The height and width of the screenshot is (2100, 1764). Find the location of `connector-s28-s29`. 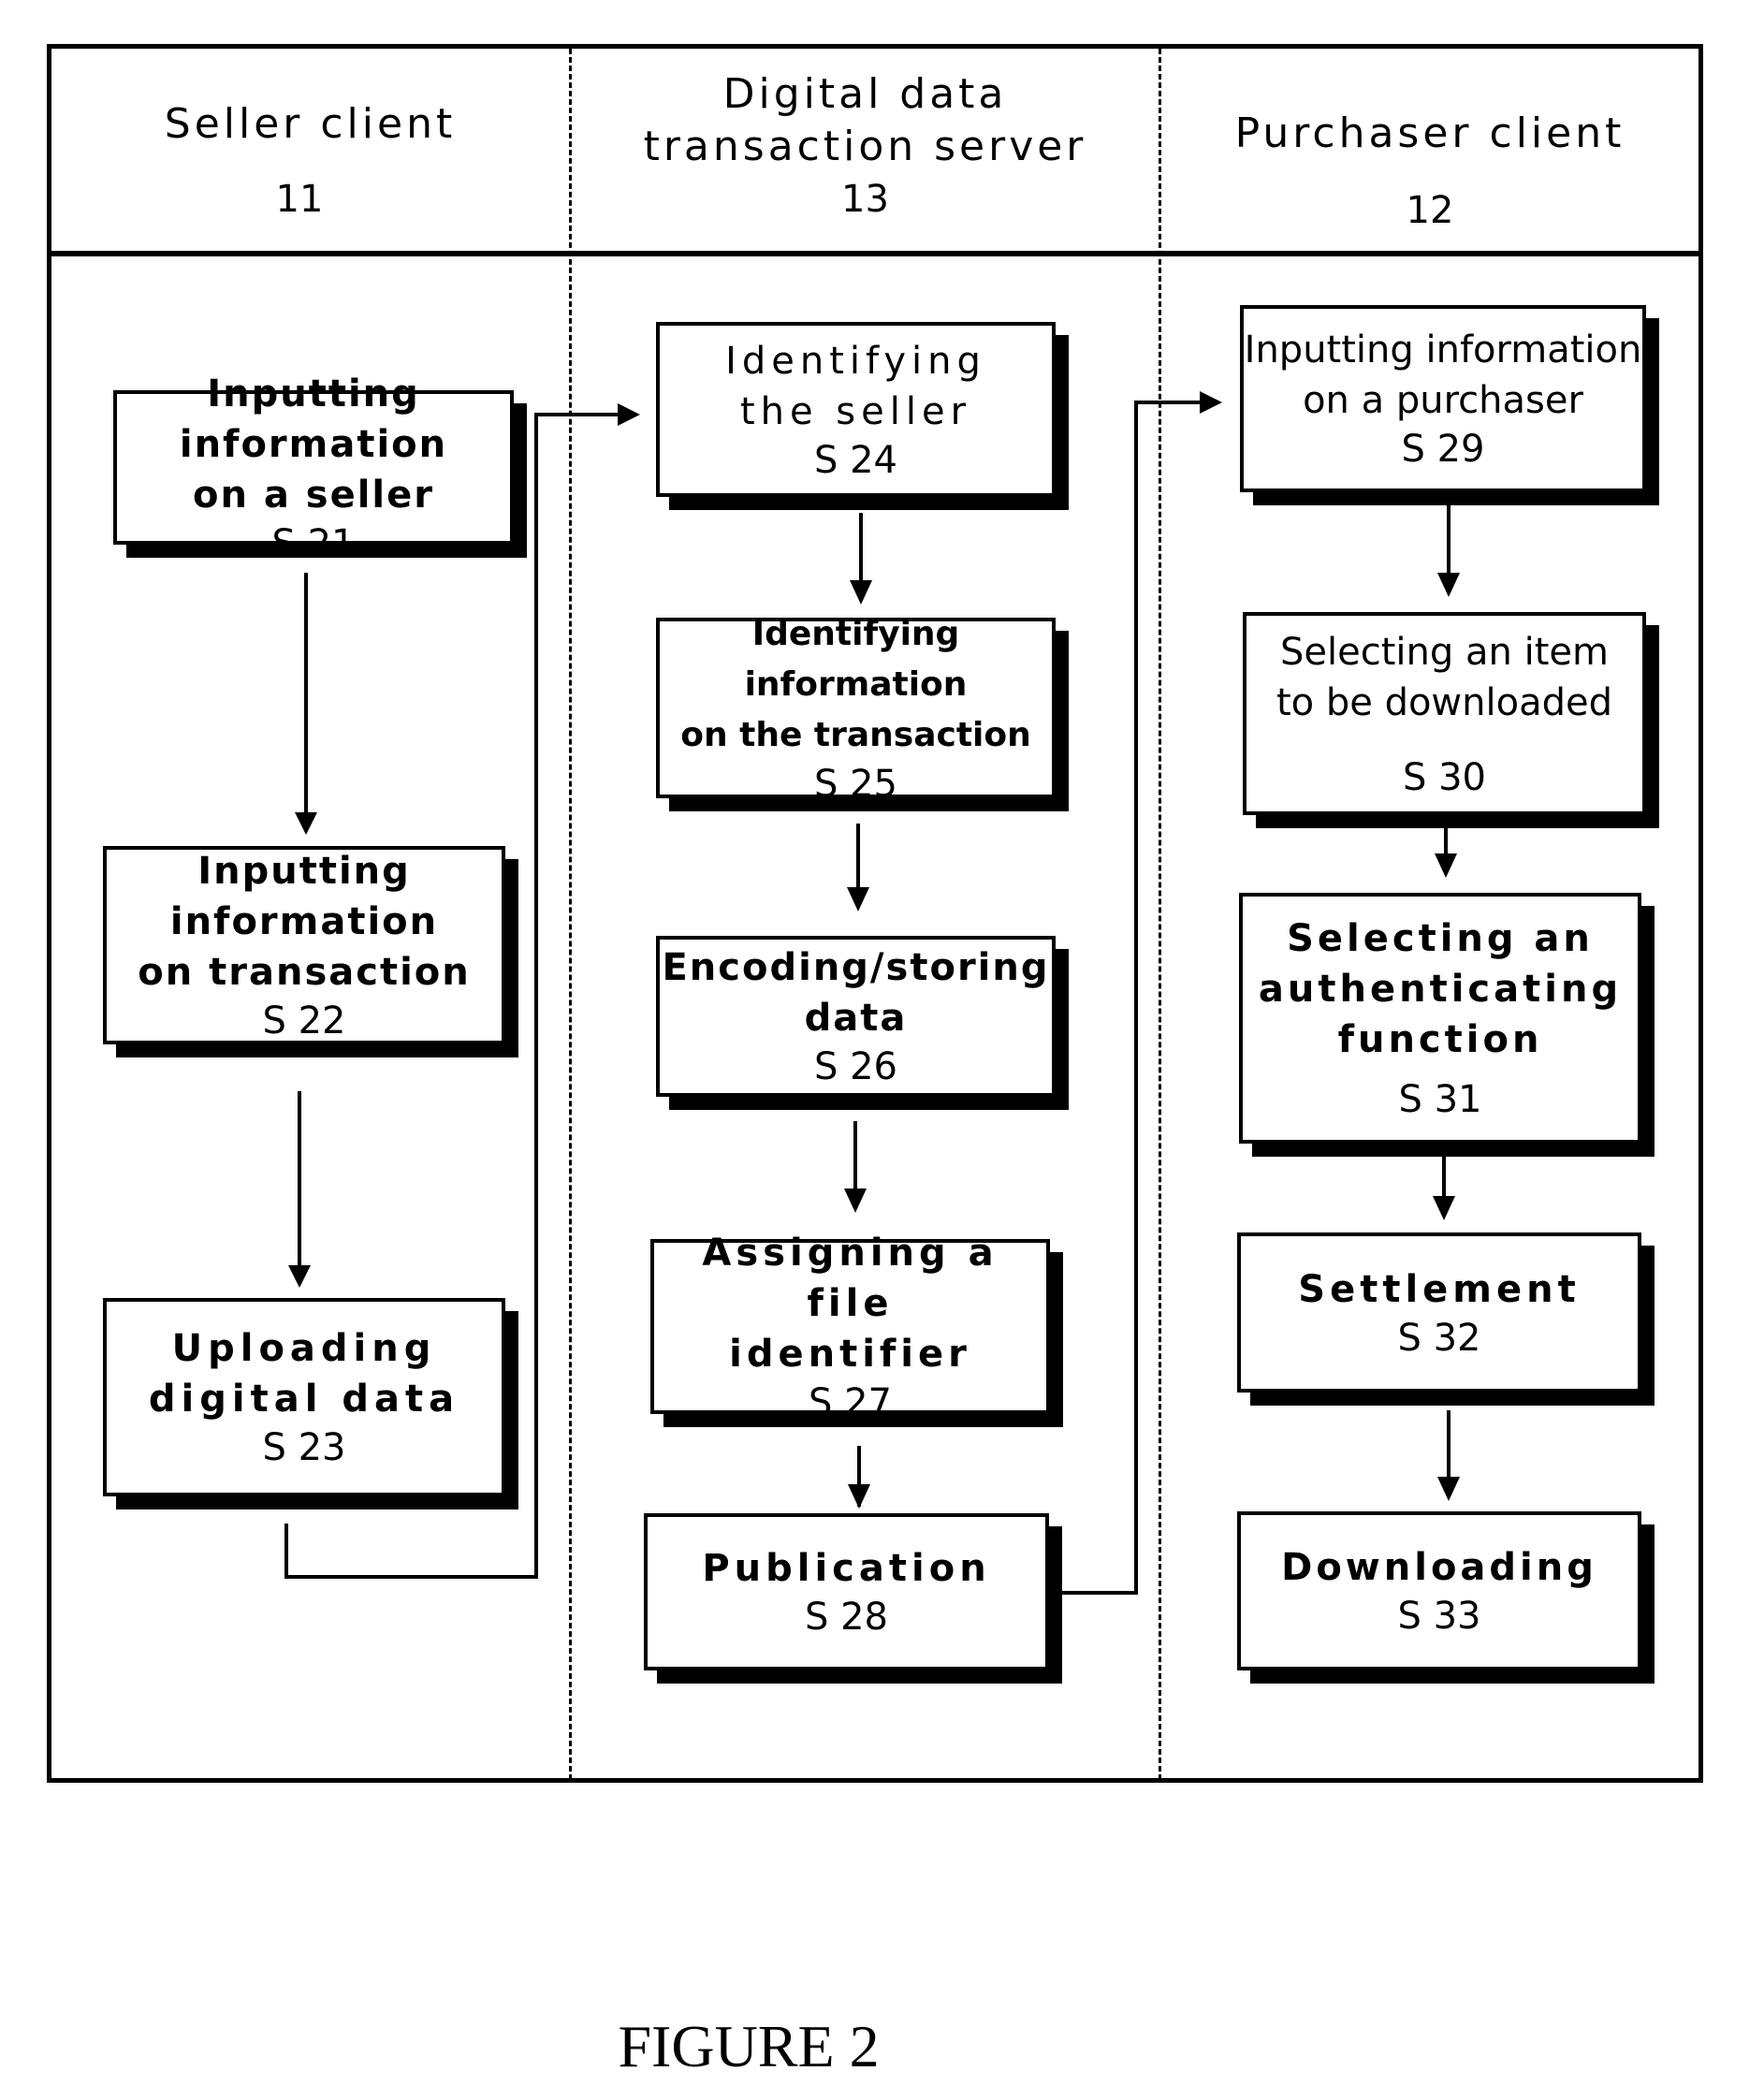

connector-s28-s29 is located at coordinates (1134, 998).